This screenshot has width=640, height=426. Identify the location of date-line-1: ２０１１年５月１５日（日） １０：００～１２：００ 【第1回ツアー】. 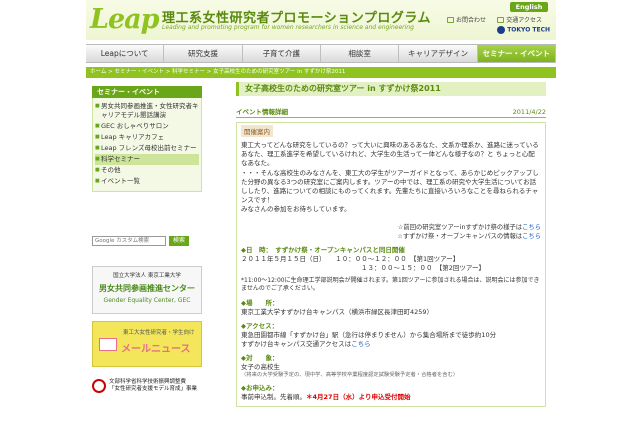
(350, 258).